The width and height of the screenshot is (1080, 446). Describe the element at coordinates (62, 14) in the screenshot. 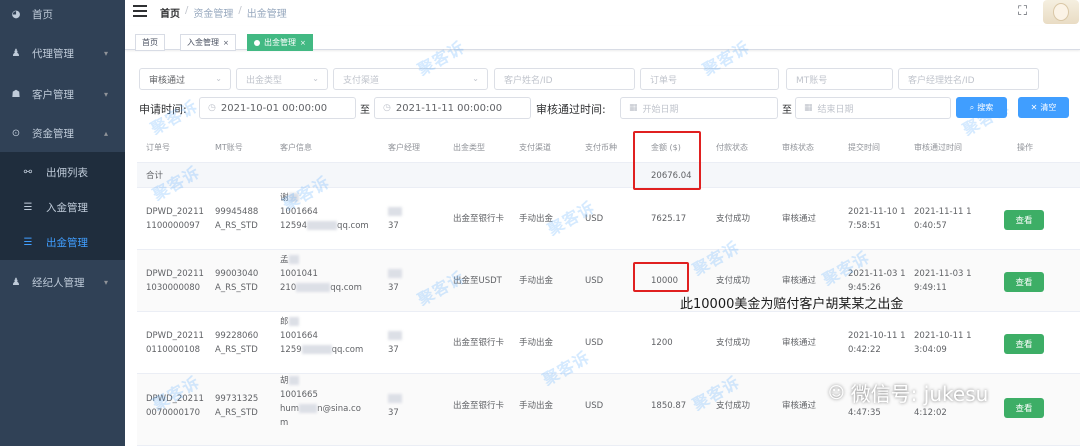

I see `sidebar-item-home: ◕ 首页` at that location.